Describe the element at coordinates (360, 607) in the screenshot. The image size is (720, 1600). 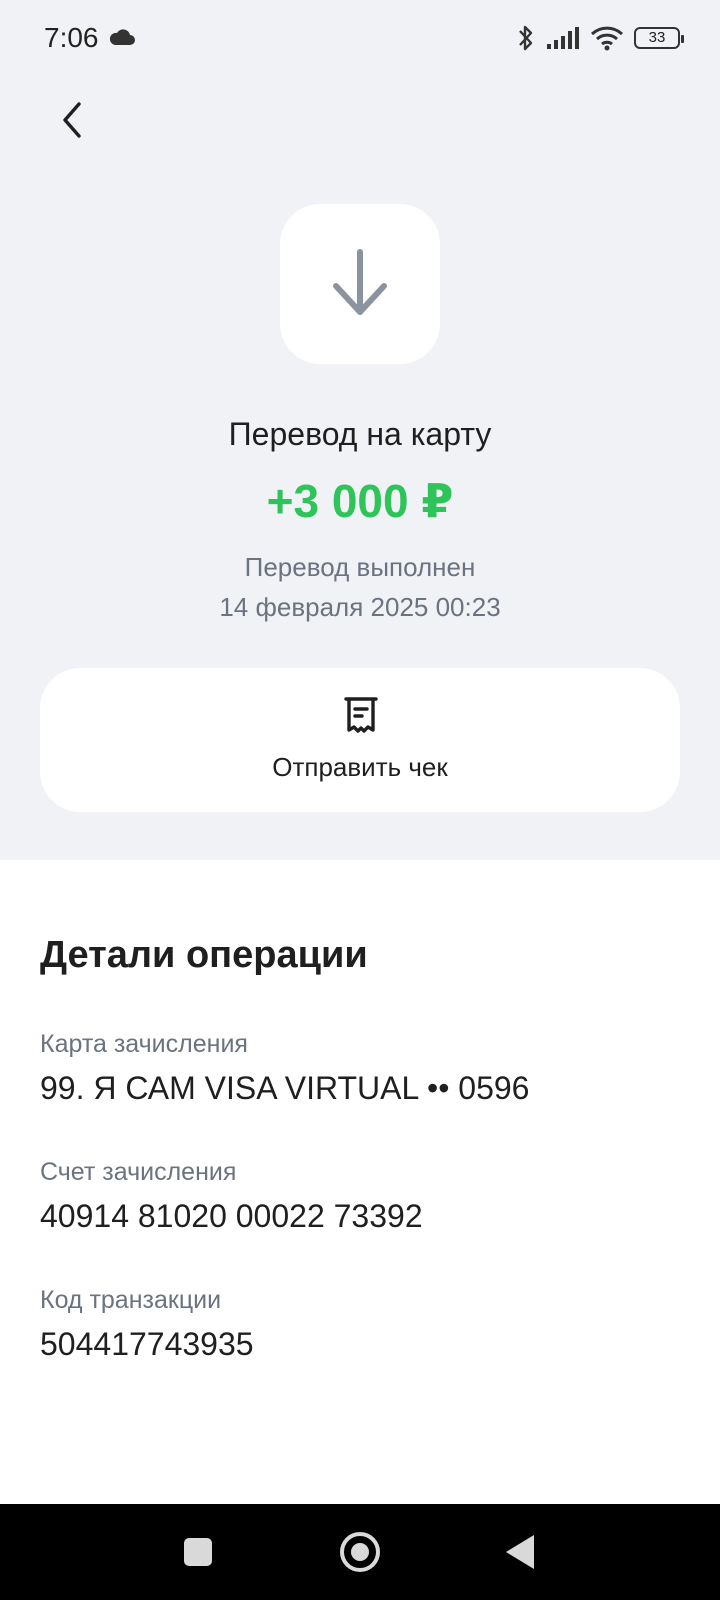
I see `transaction-datetime: 14 февраля 2025 00:23` at that location.